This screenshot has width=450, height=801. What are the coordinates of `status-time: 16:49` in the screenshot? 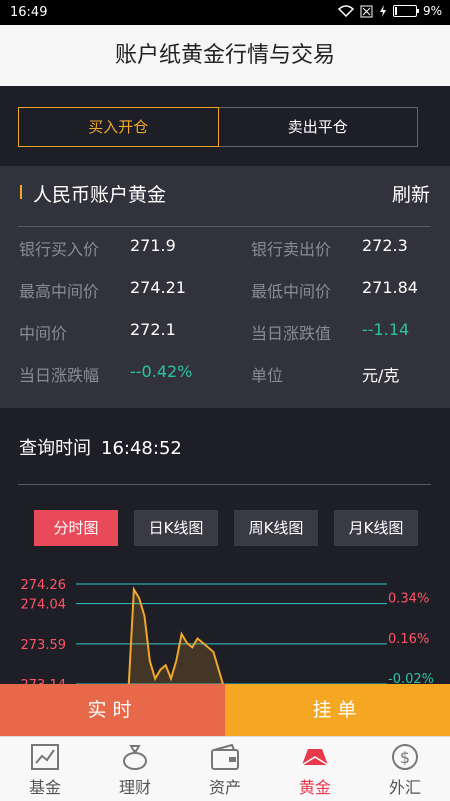 It's located at (29, 12).